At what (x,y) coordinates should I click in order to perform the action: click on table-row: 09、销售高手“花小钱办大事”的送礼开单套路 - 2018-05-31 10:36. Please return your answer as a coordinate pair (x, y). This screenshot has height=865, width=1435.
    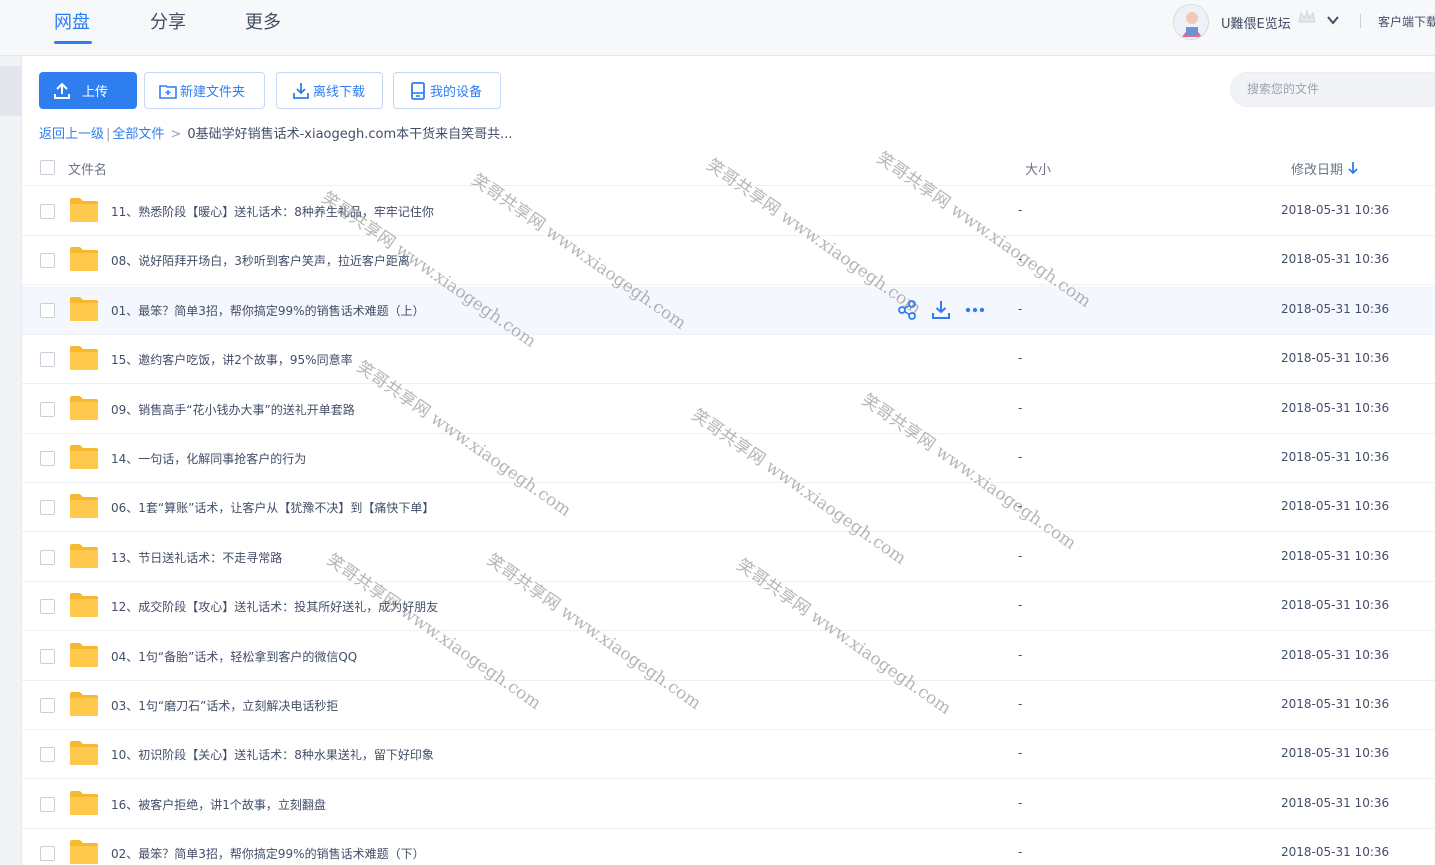
    Looking at the image, I should click on (728, 409).